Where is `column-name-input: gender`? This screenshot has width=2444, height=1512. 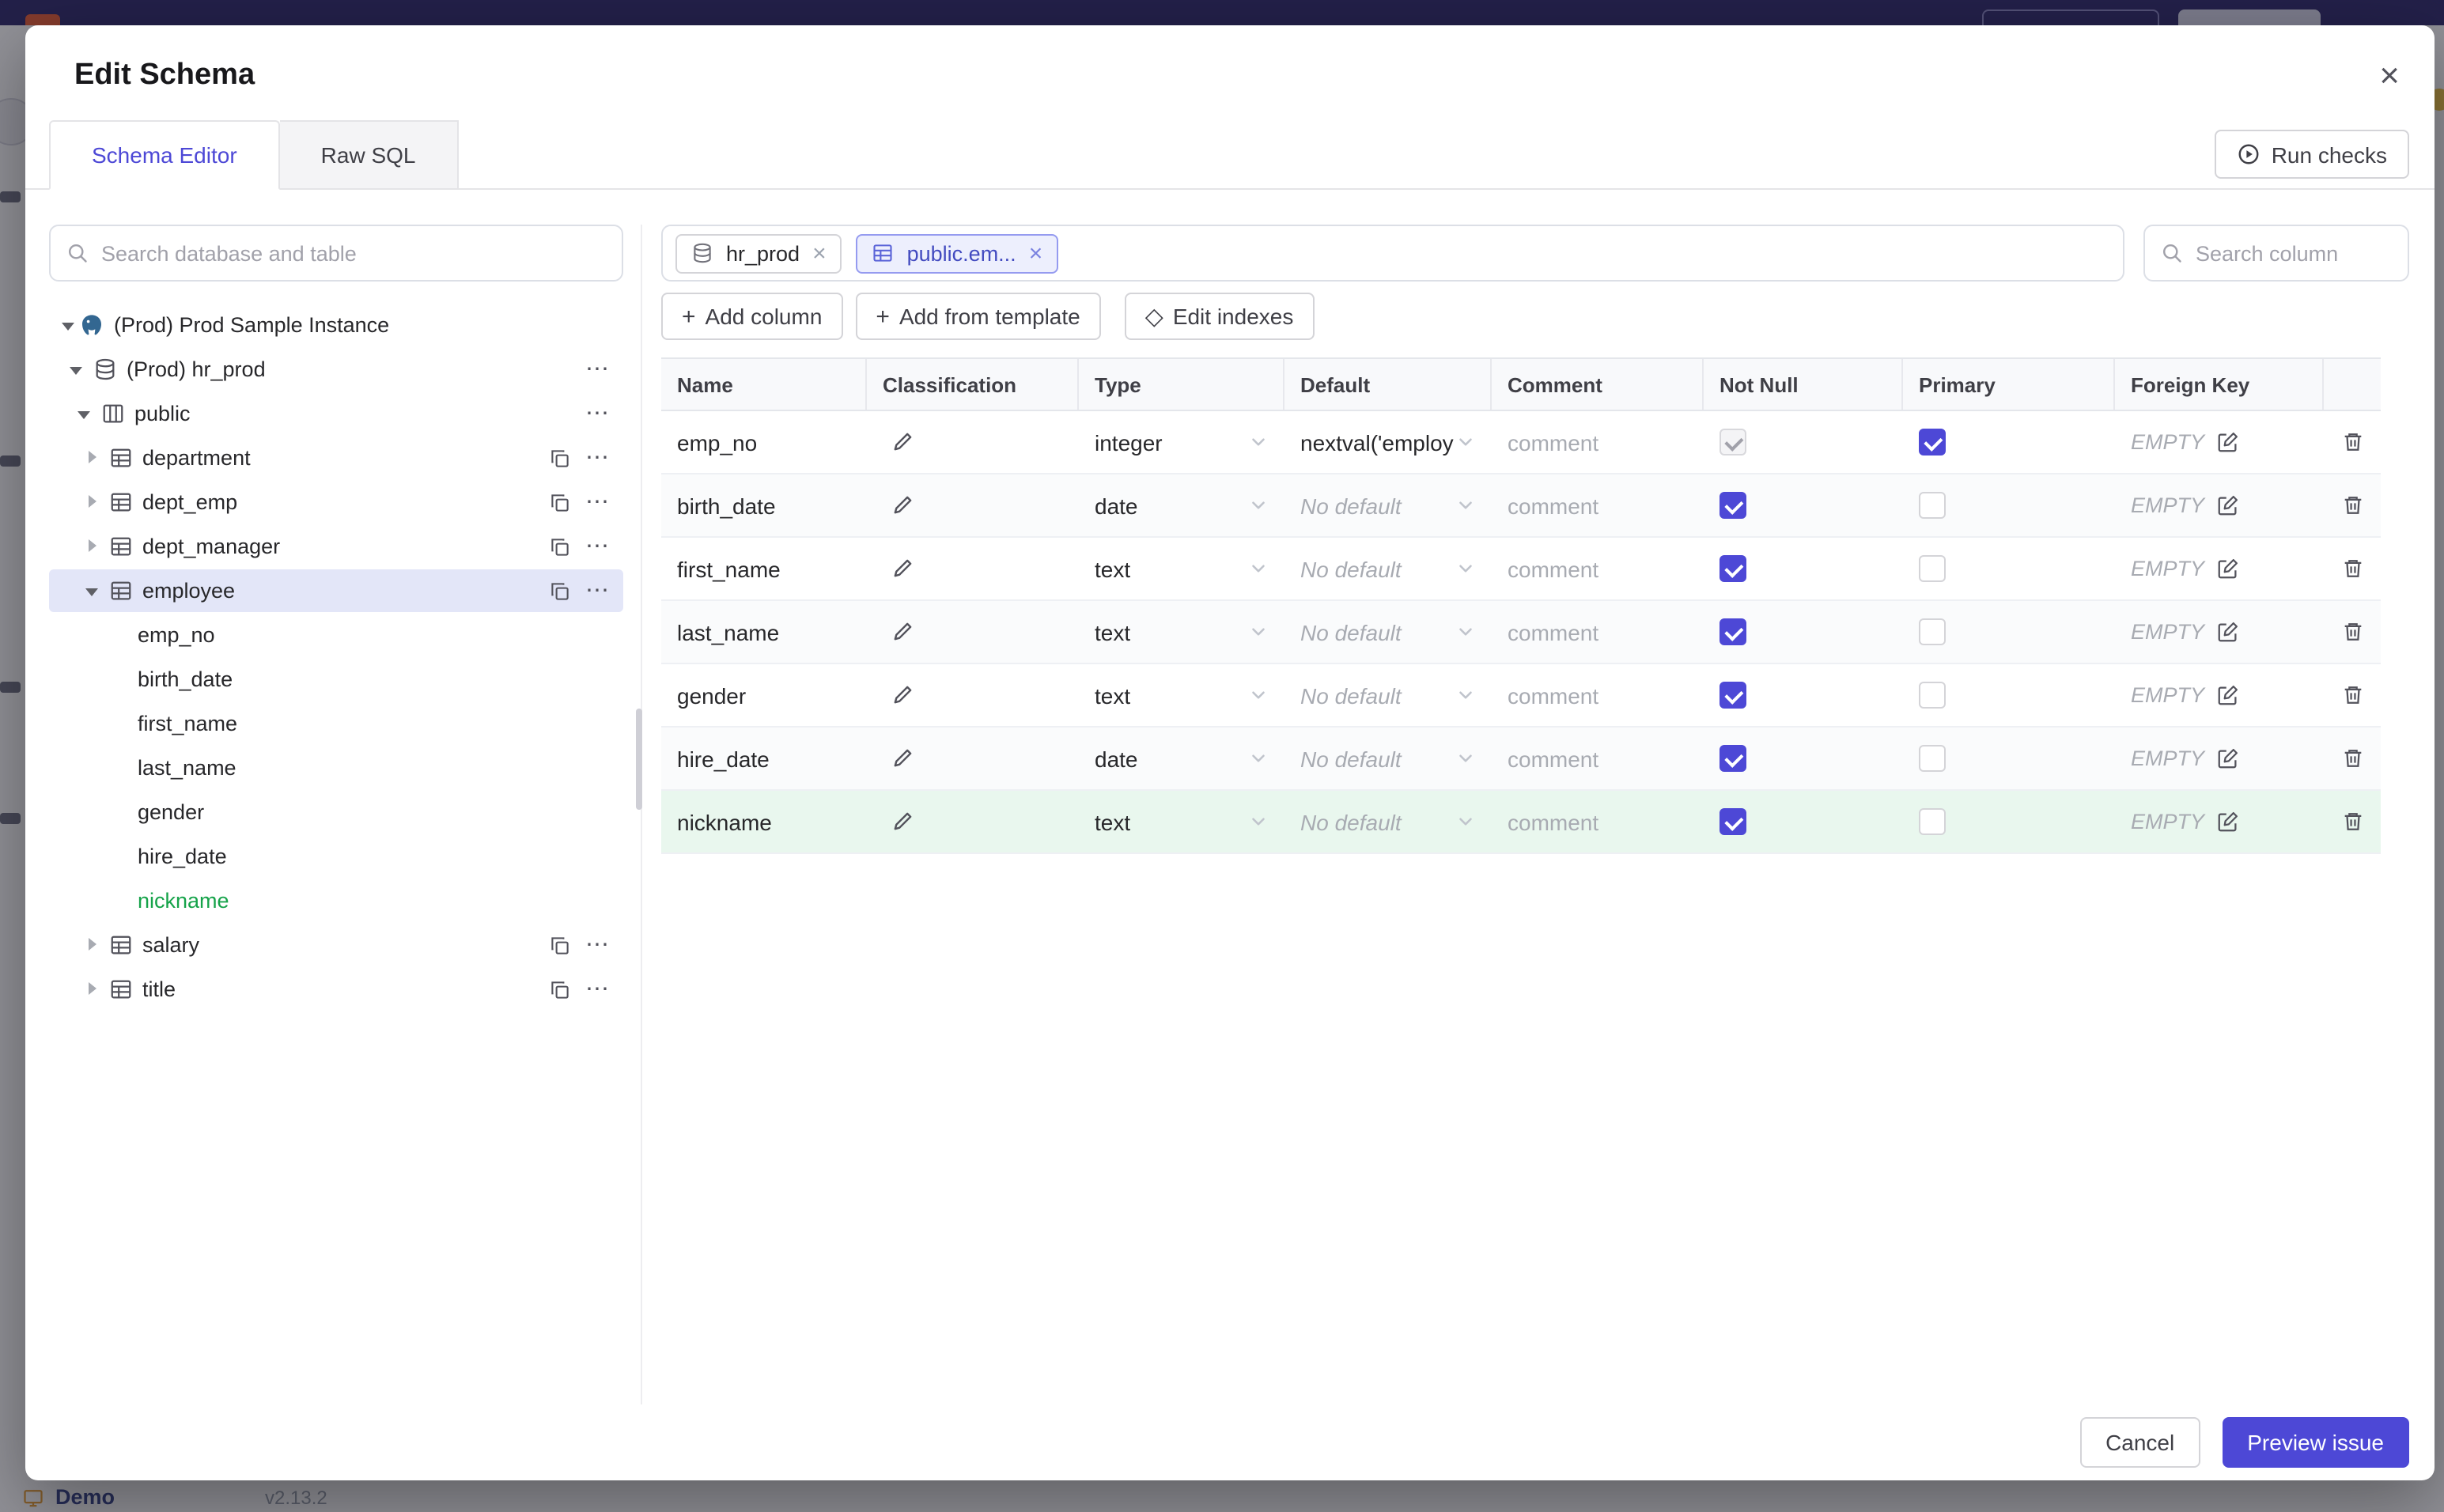
column-name-input: gender is located at coordinates (711, 695).